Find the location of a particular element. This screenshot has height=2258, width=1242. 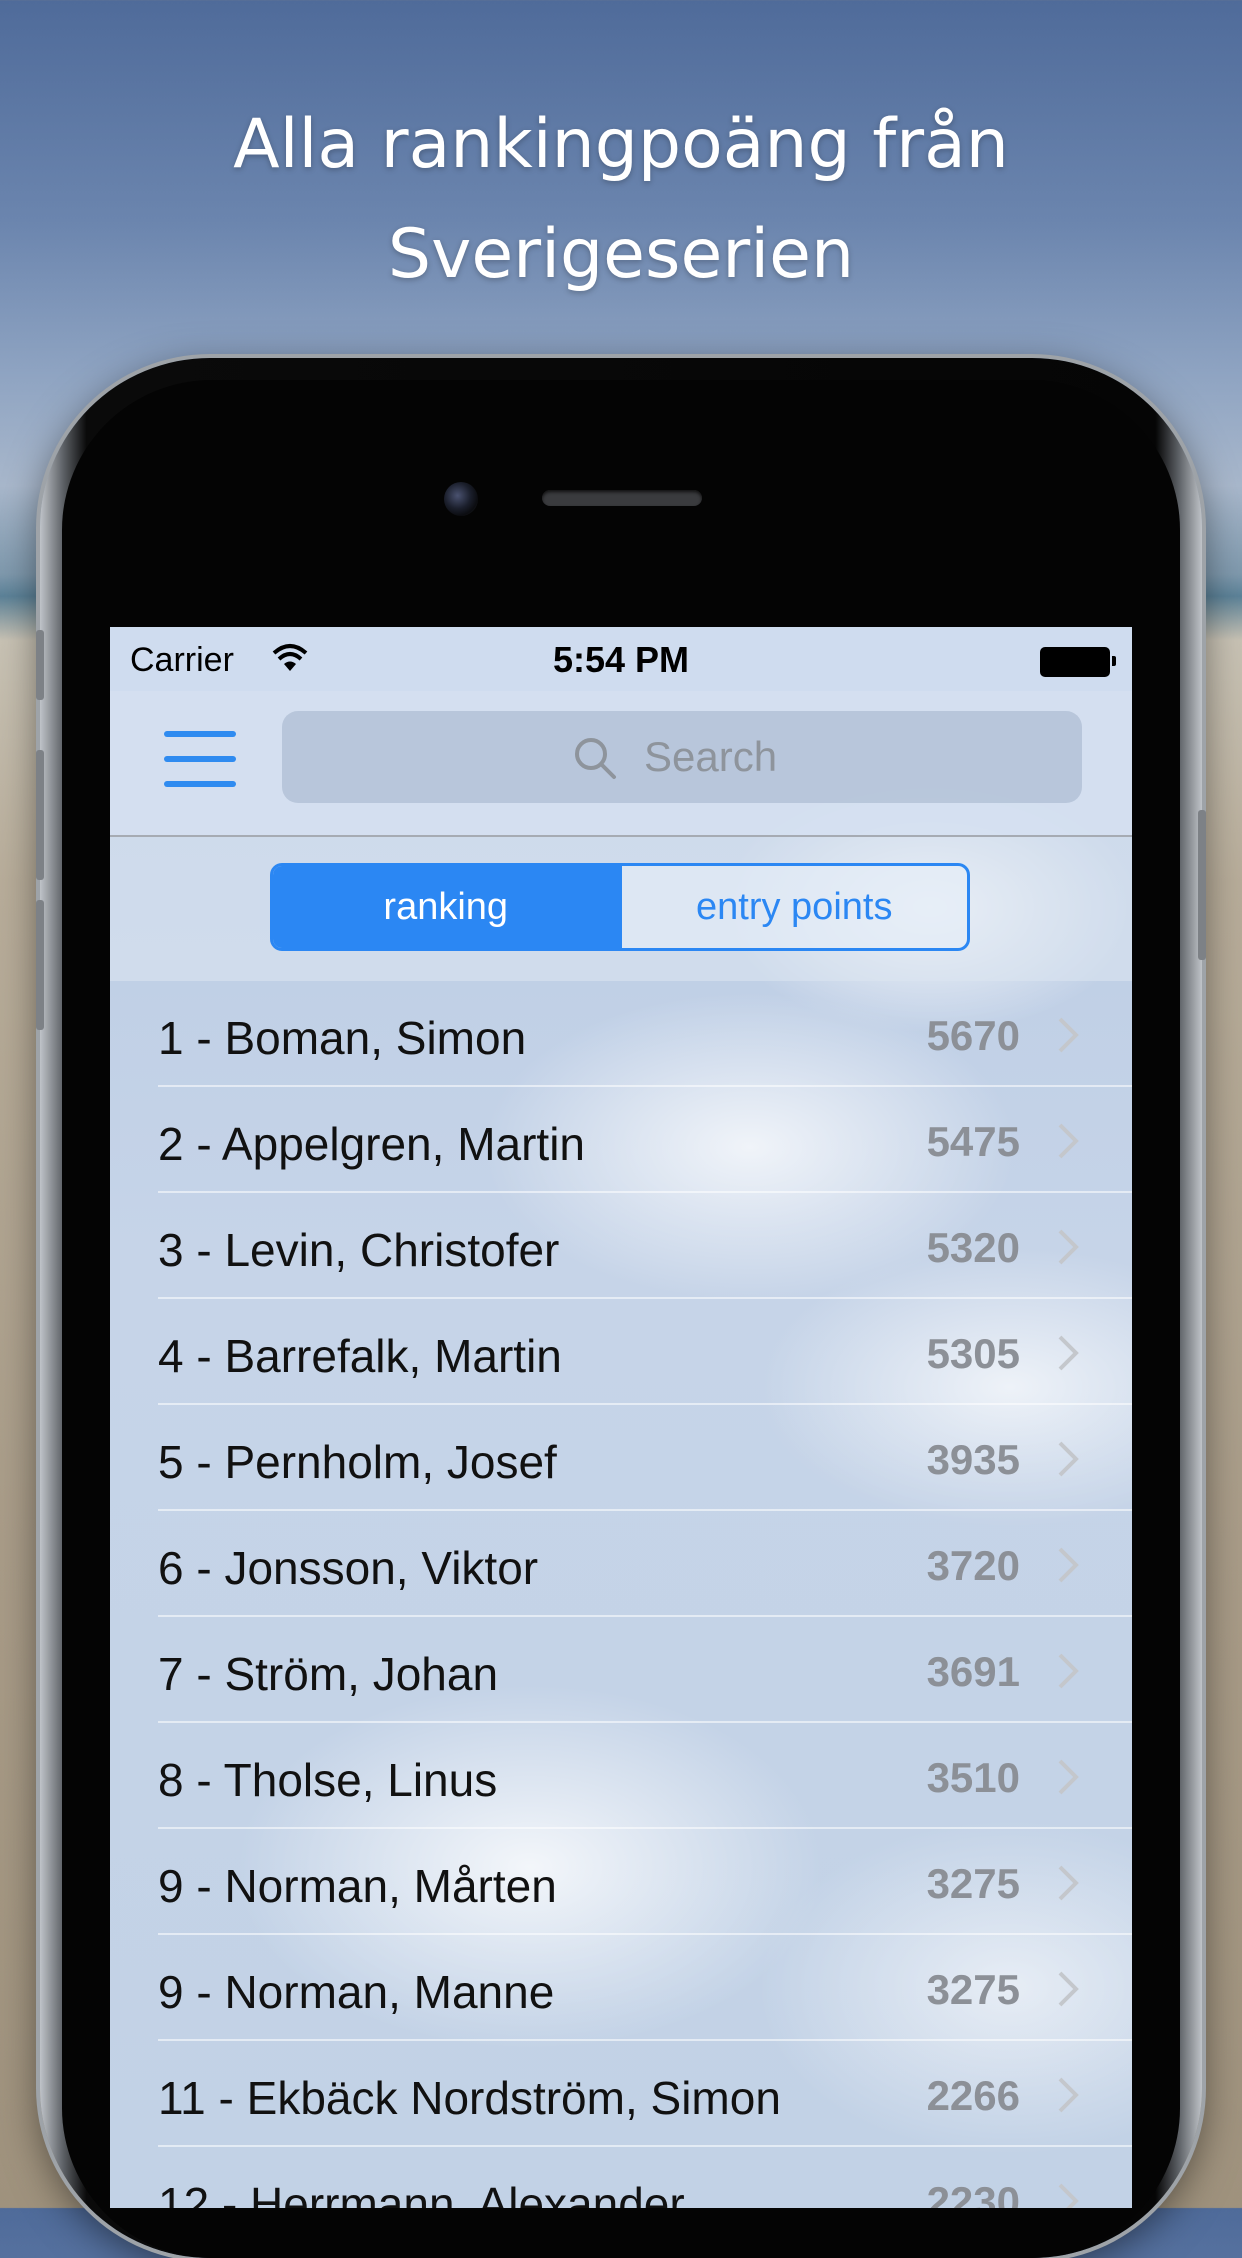

tab-entry-points: entry points is located at coordinates (793, 907).